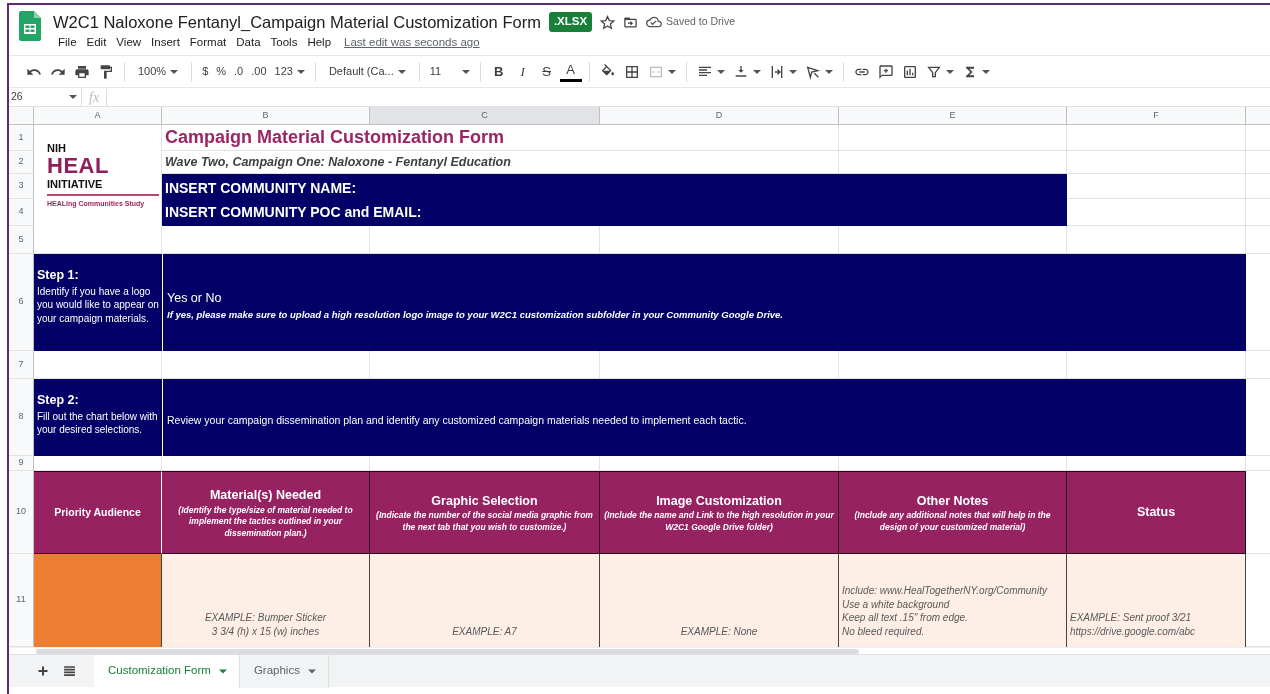 Image resolution: width=1270 pixels, height=694 pixels. I want to click on table-cell: EXAMPLE: Bumper Sticker 3 3/4 (h) x 15 (w) inches, so click(266, 600).